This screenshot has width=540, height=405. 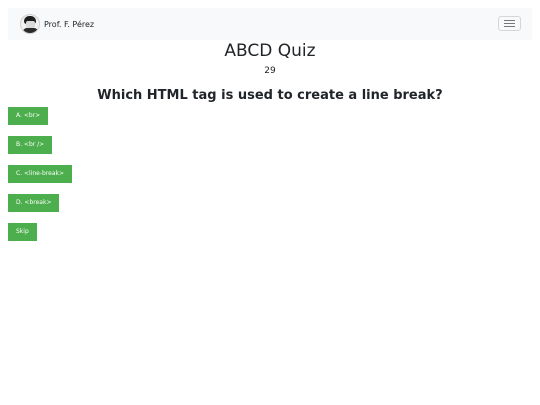 What do you see at coordinates (40, 174) in the screenshot?
I see `answer-c-button: C. <line-break>` at bounding box center [40, 174].